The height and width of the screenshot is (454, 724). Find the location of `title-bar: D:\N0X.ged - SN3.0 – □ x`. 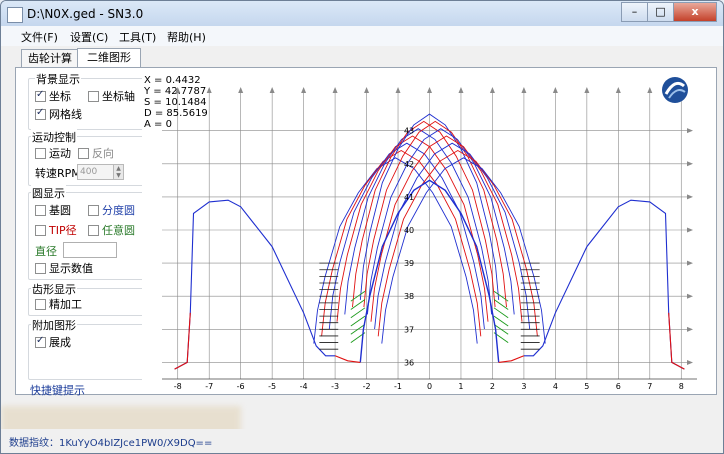

title-bar: D:\N0X.ged - SN3.0 – □ x is located at coordinates (362, 13).